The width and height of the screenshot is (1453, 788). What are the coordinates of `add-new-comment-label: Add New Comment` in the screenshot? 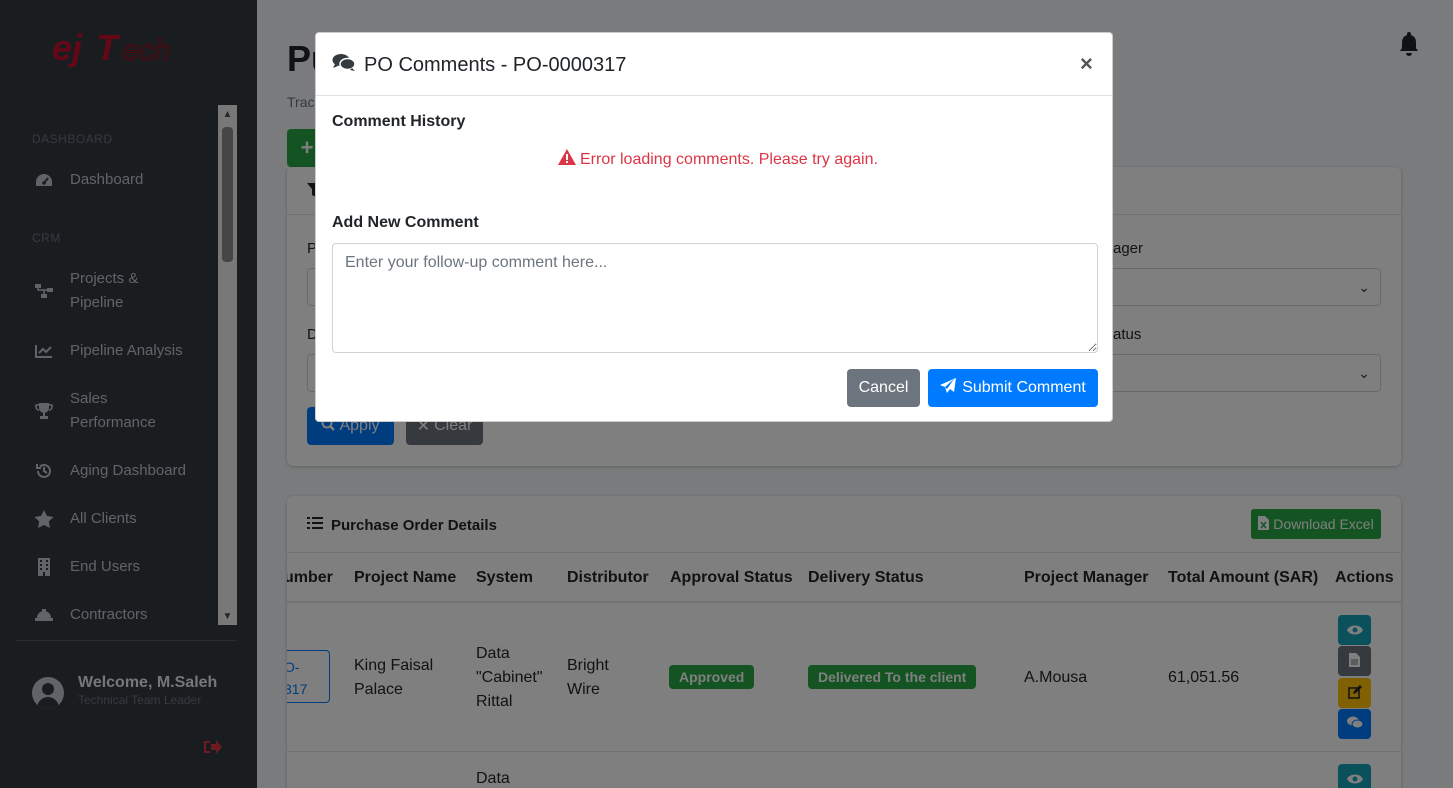 It's located at (405, 222).